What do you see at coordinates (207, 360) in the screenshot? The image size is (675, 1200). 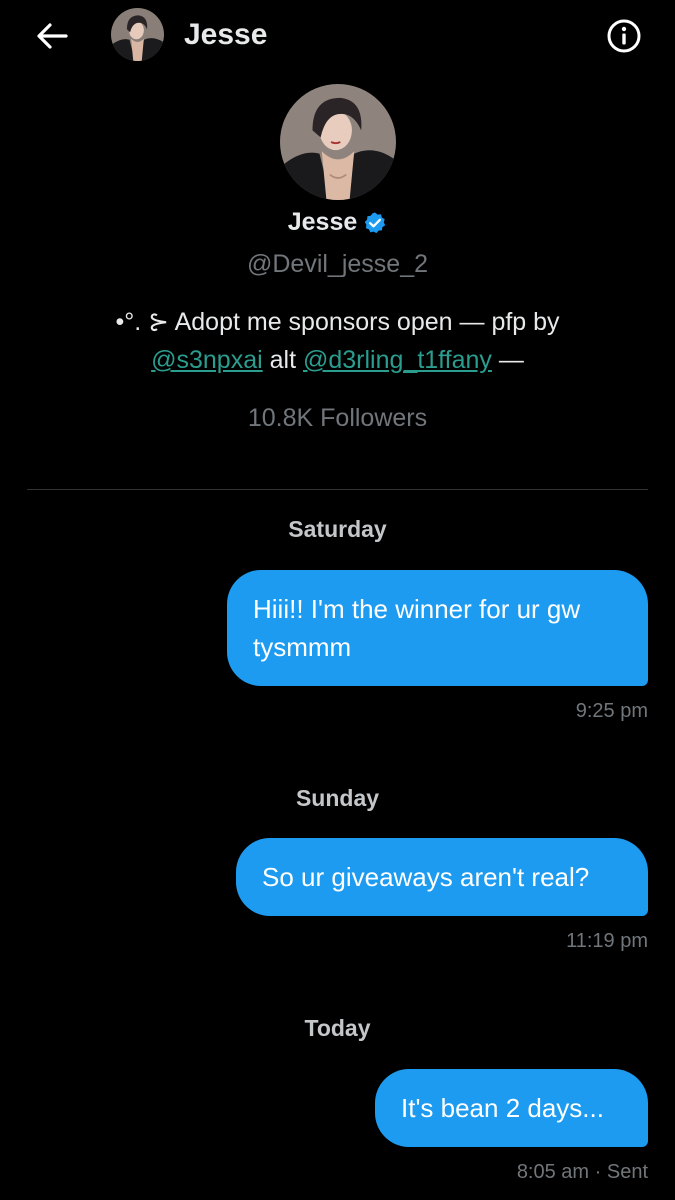 I see `bio-mention-link: @s3npxai` at bounding box center [207, 360].